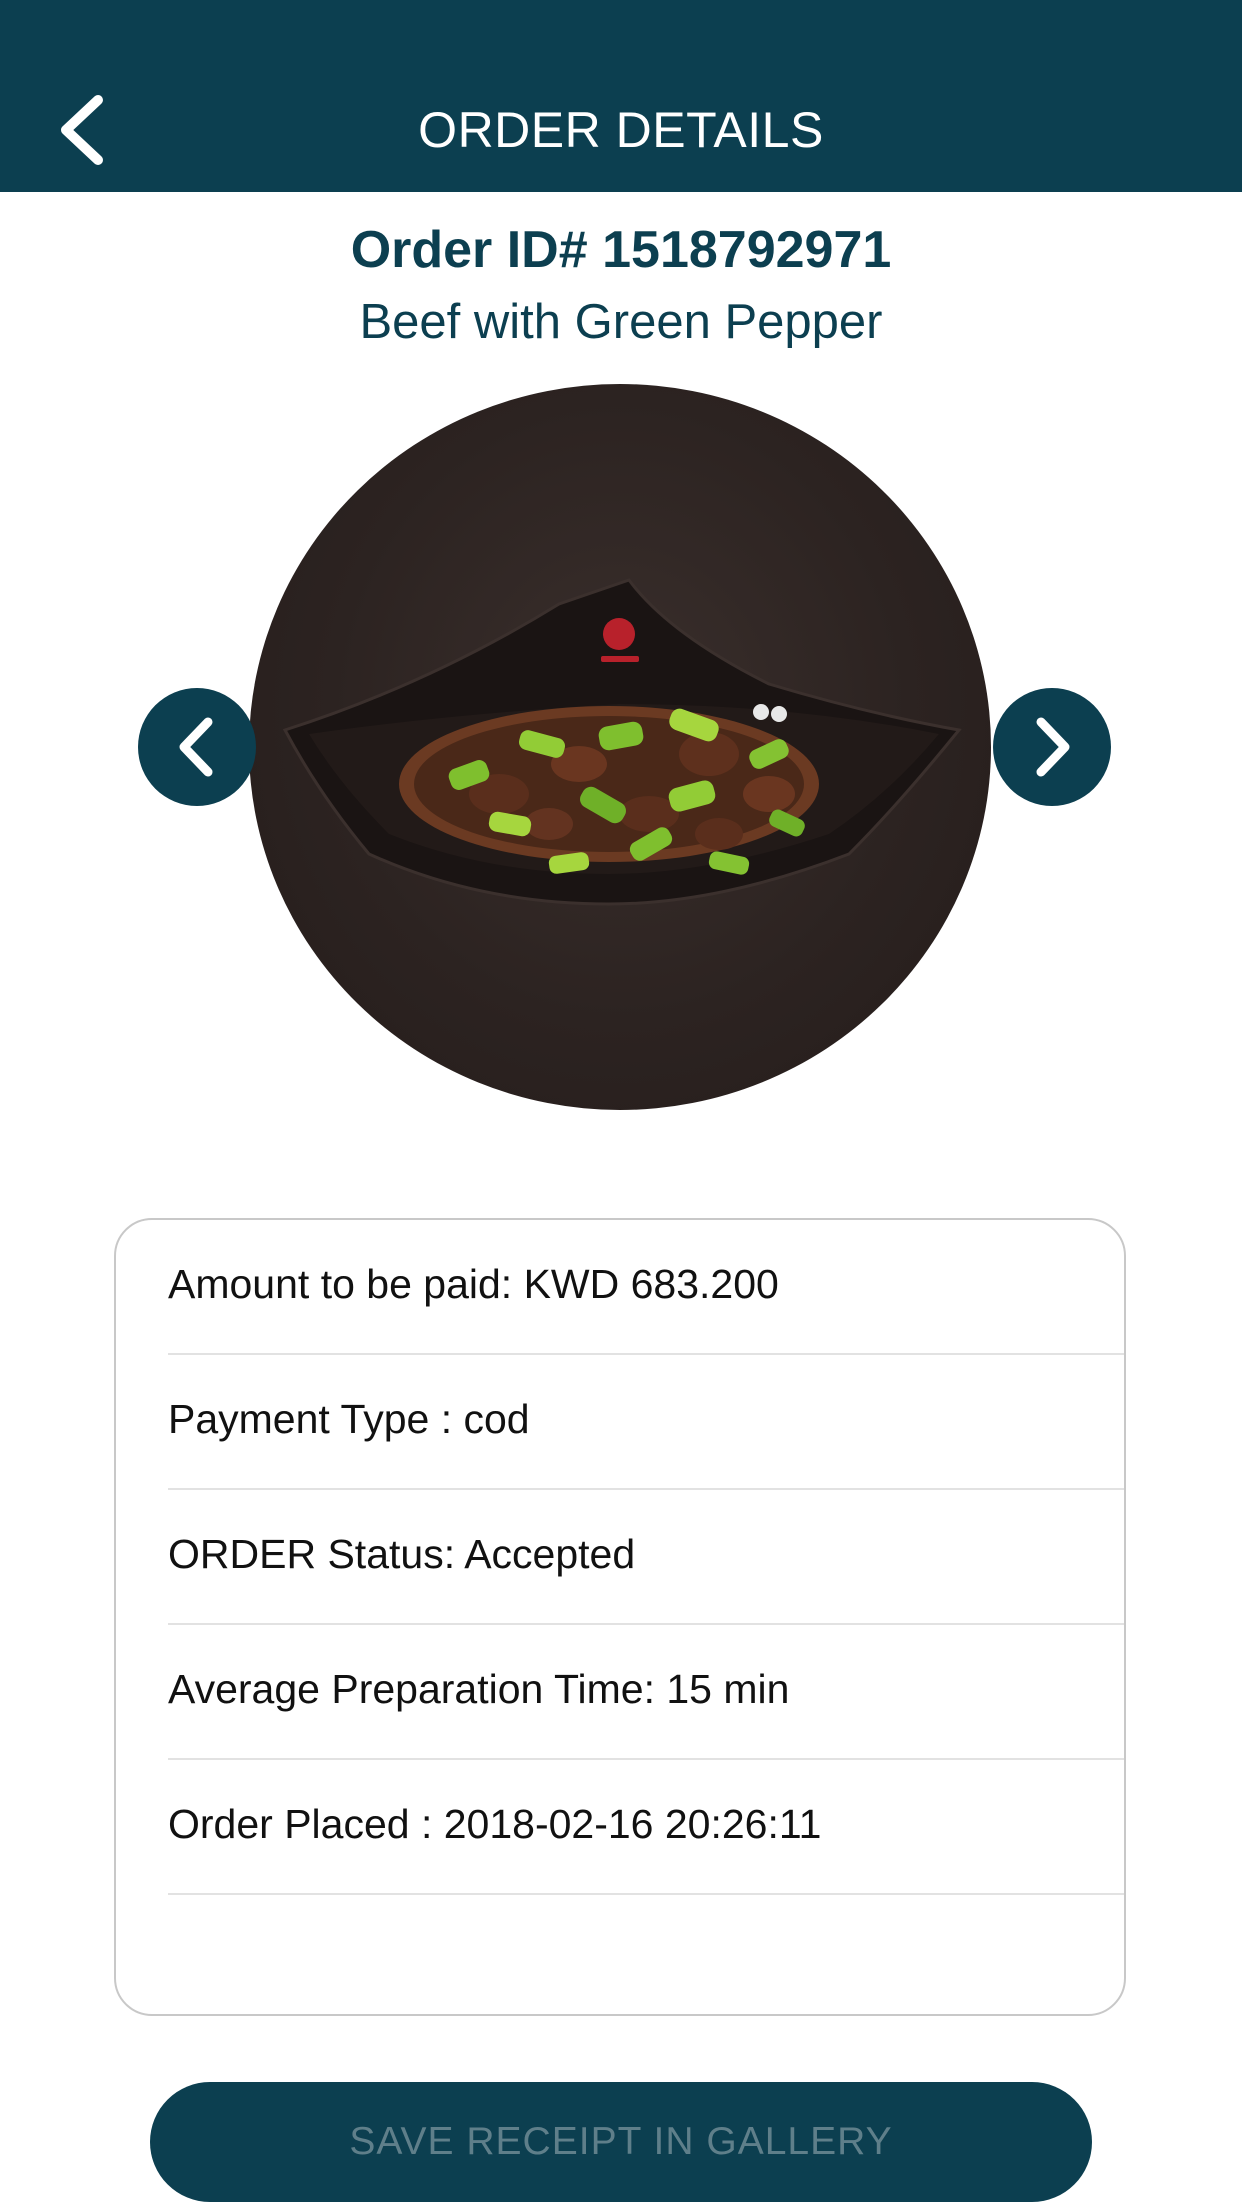 The width and height of the screenshot is (1242, 2208). I want to click on amount-text: Amount to be paid: KWD 683.200, so click(473, 1284).